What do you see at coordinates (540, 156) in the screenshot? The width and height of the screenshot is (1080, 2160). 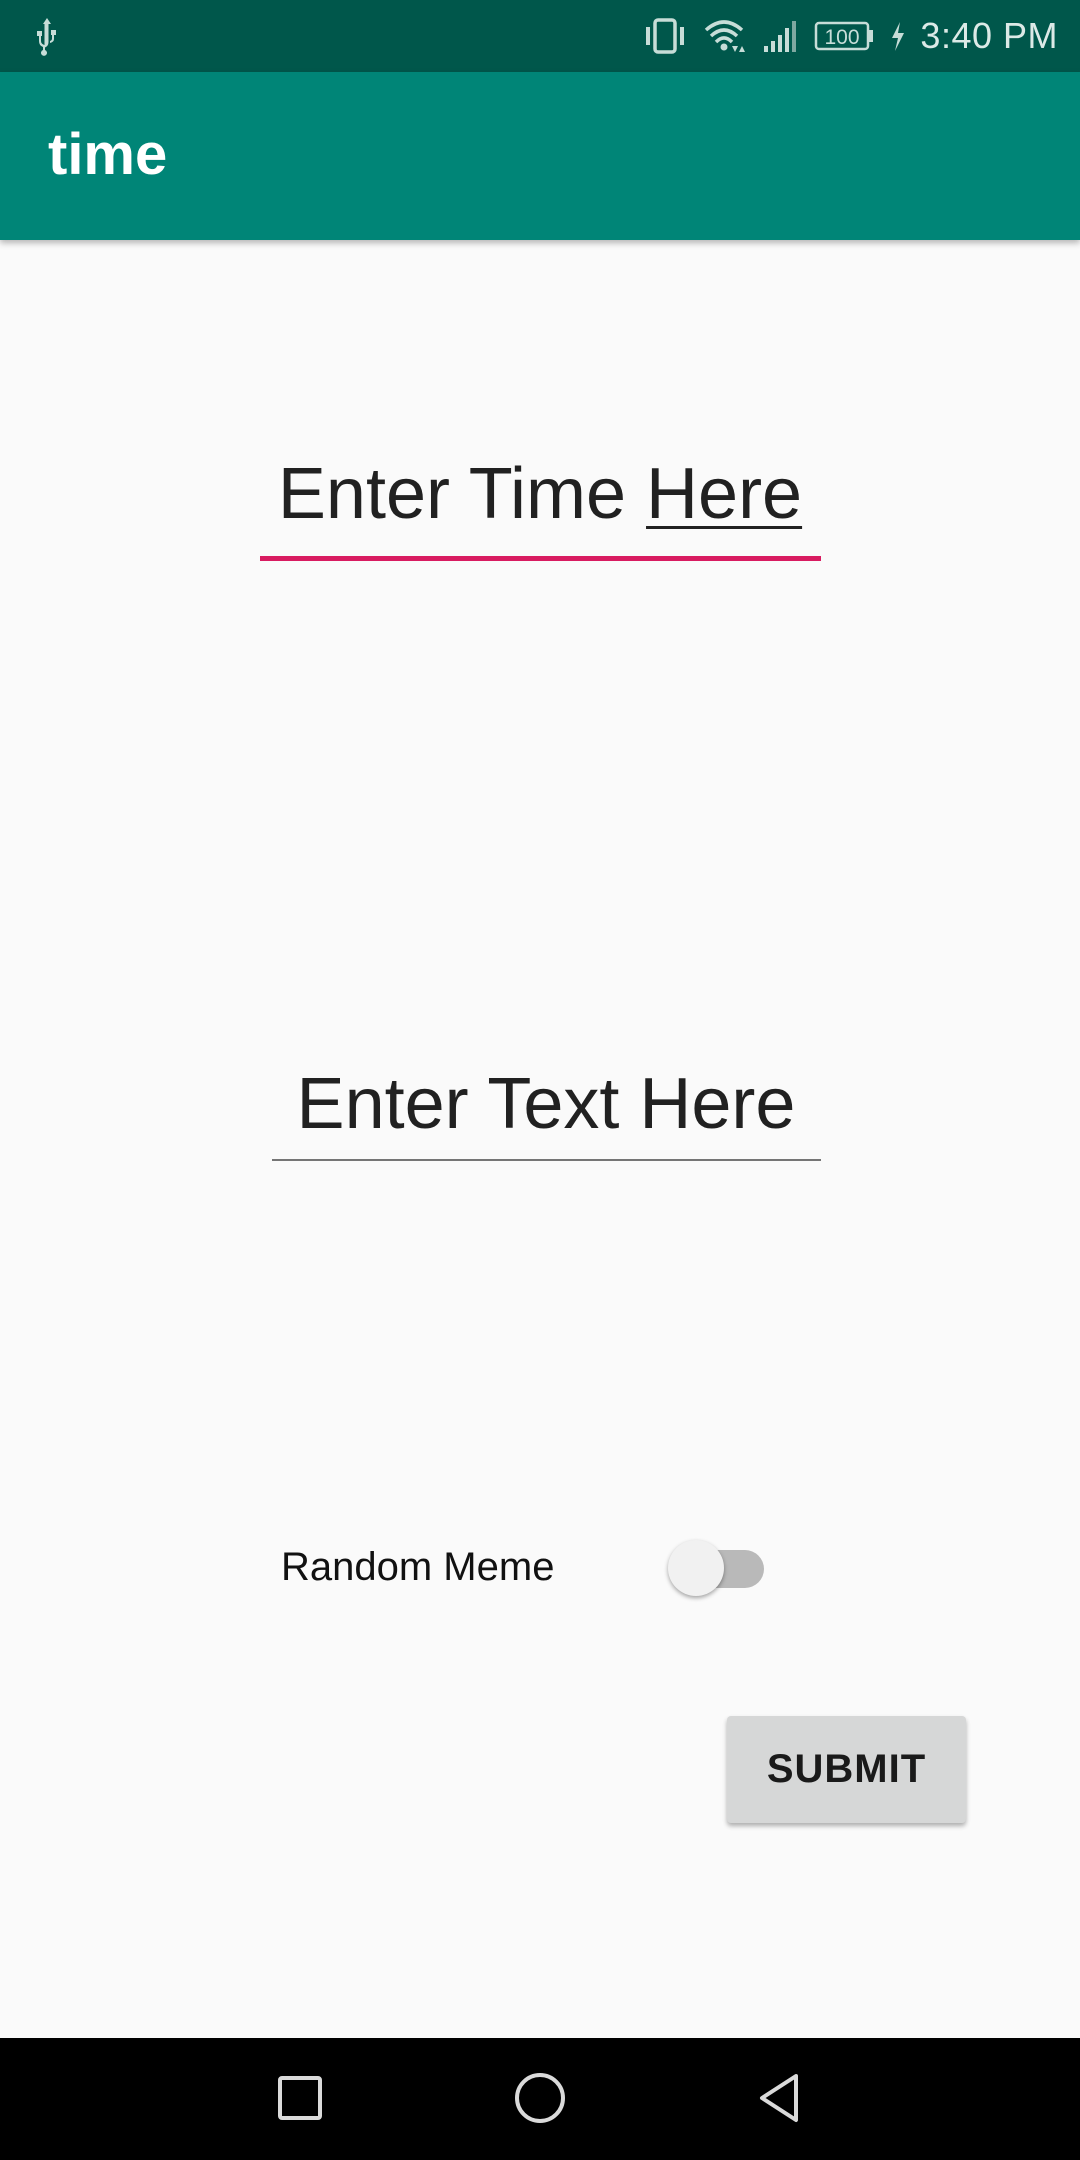 I see `app-bar: time` at bounding box center [540, 156].